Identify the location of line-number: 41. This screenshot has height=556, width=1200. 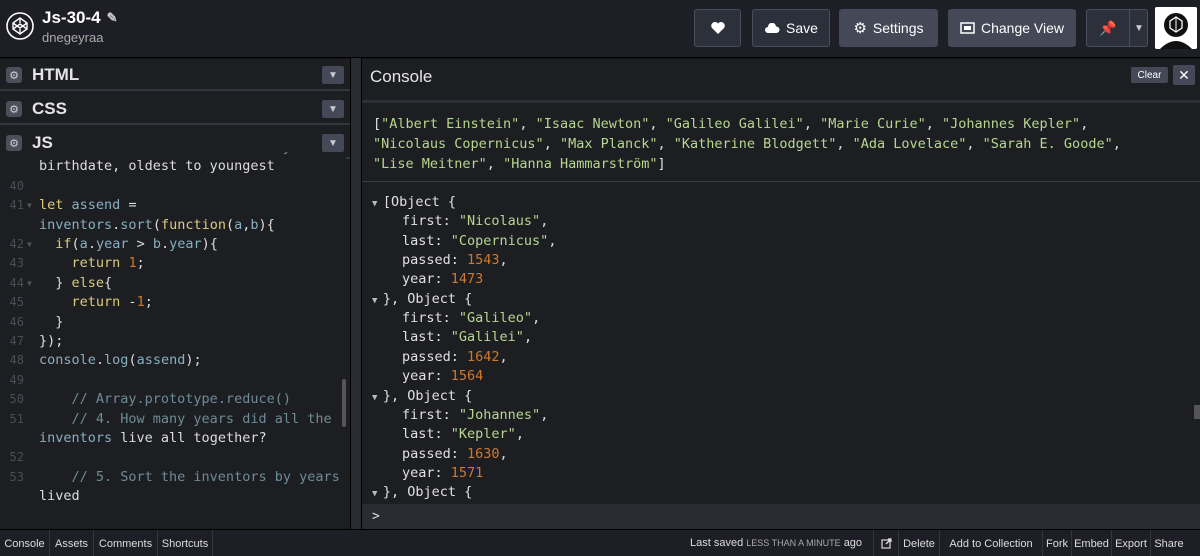
(16, 205).